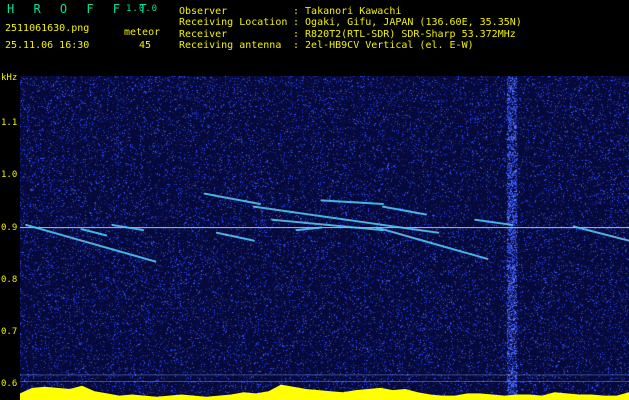 The width and height of the screenshot is (629, 400). Describe the element at coordinates (142, 9) in the screenshot. I see `app-version: 1.0.0` at that location.